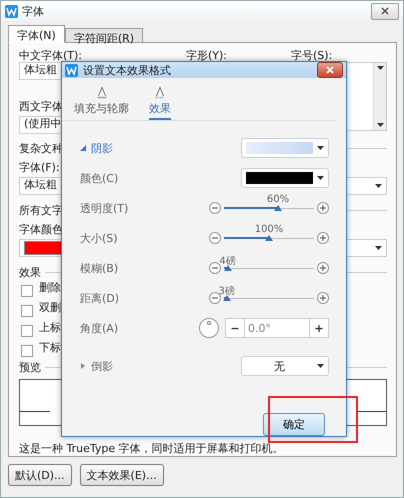 This screenshot has width=404, height=498. What do you see at coordinates (30, 367) in the screenshot?
I see `group-title: 预览` at bounding box center [30, 367].